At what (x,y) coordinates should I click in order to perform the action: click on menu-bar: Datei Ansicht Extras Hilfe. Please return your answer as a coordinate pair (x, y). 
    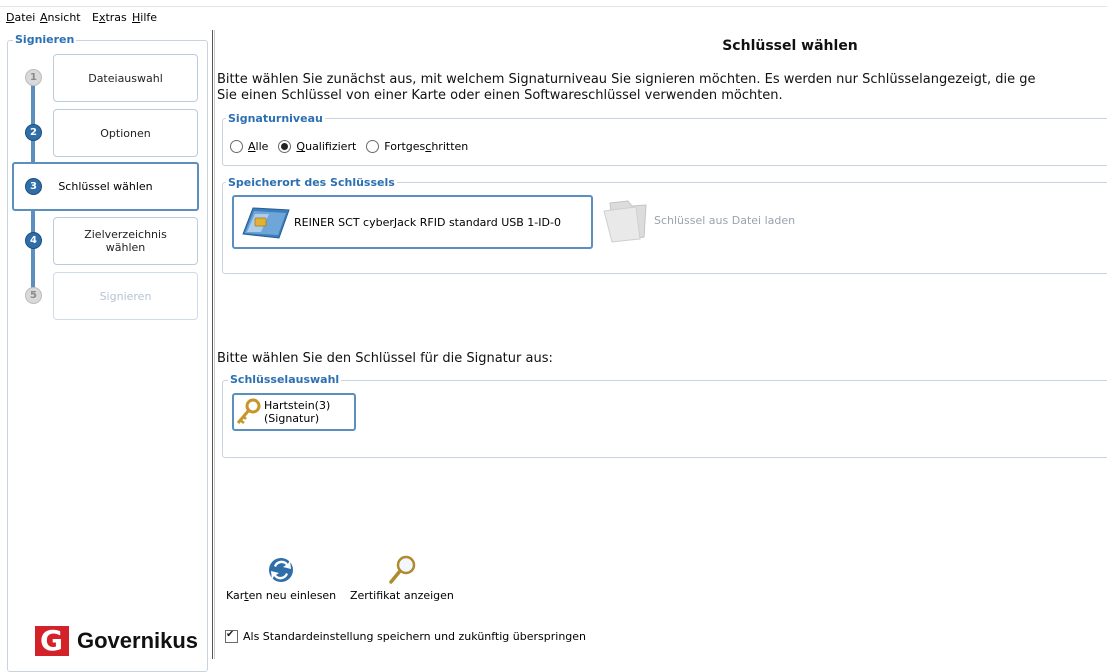
    Looking at the image, I should click on (553, 17).